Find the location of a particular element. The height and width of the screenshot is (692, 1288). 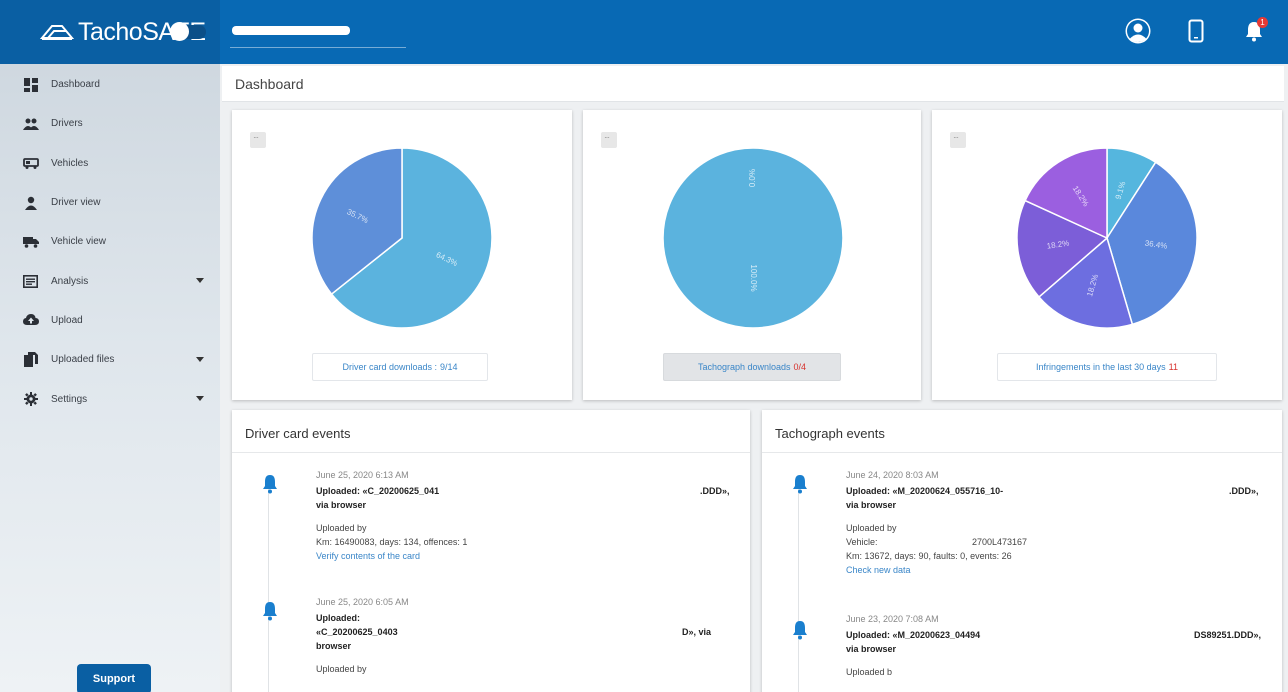

sidebar-item-label: Driver view is located at coordinates (76, 203).